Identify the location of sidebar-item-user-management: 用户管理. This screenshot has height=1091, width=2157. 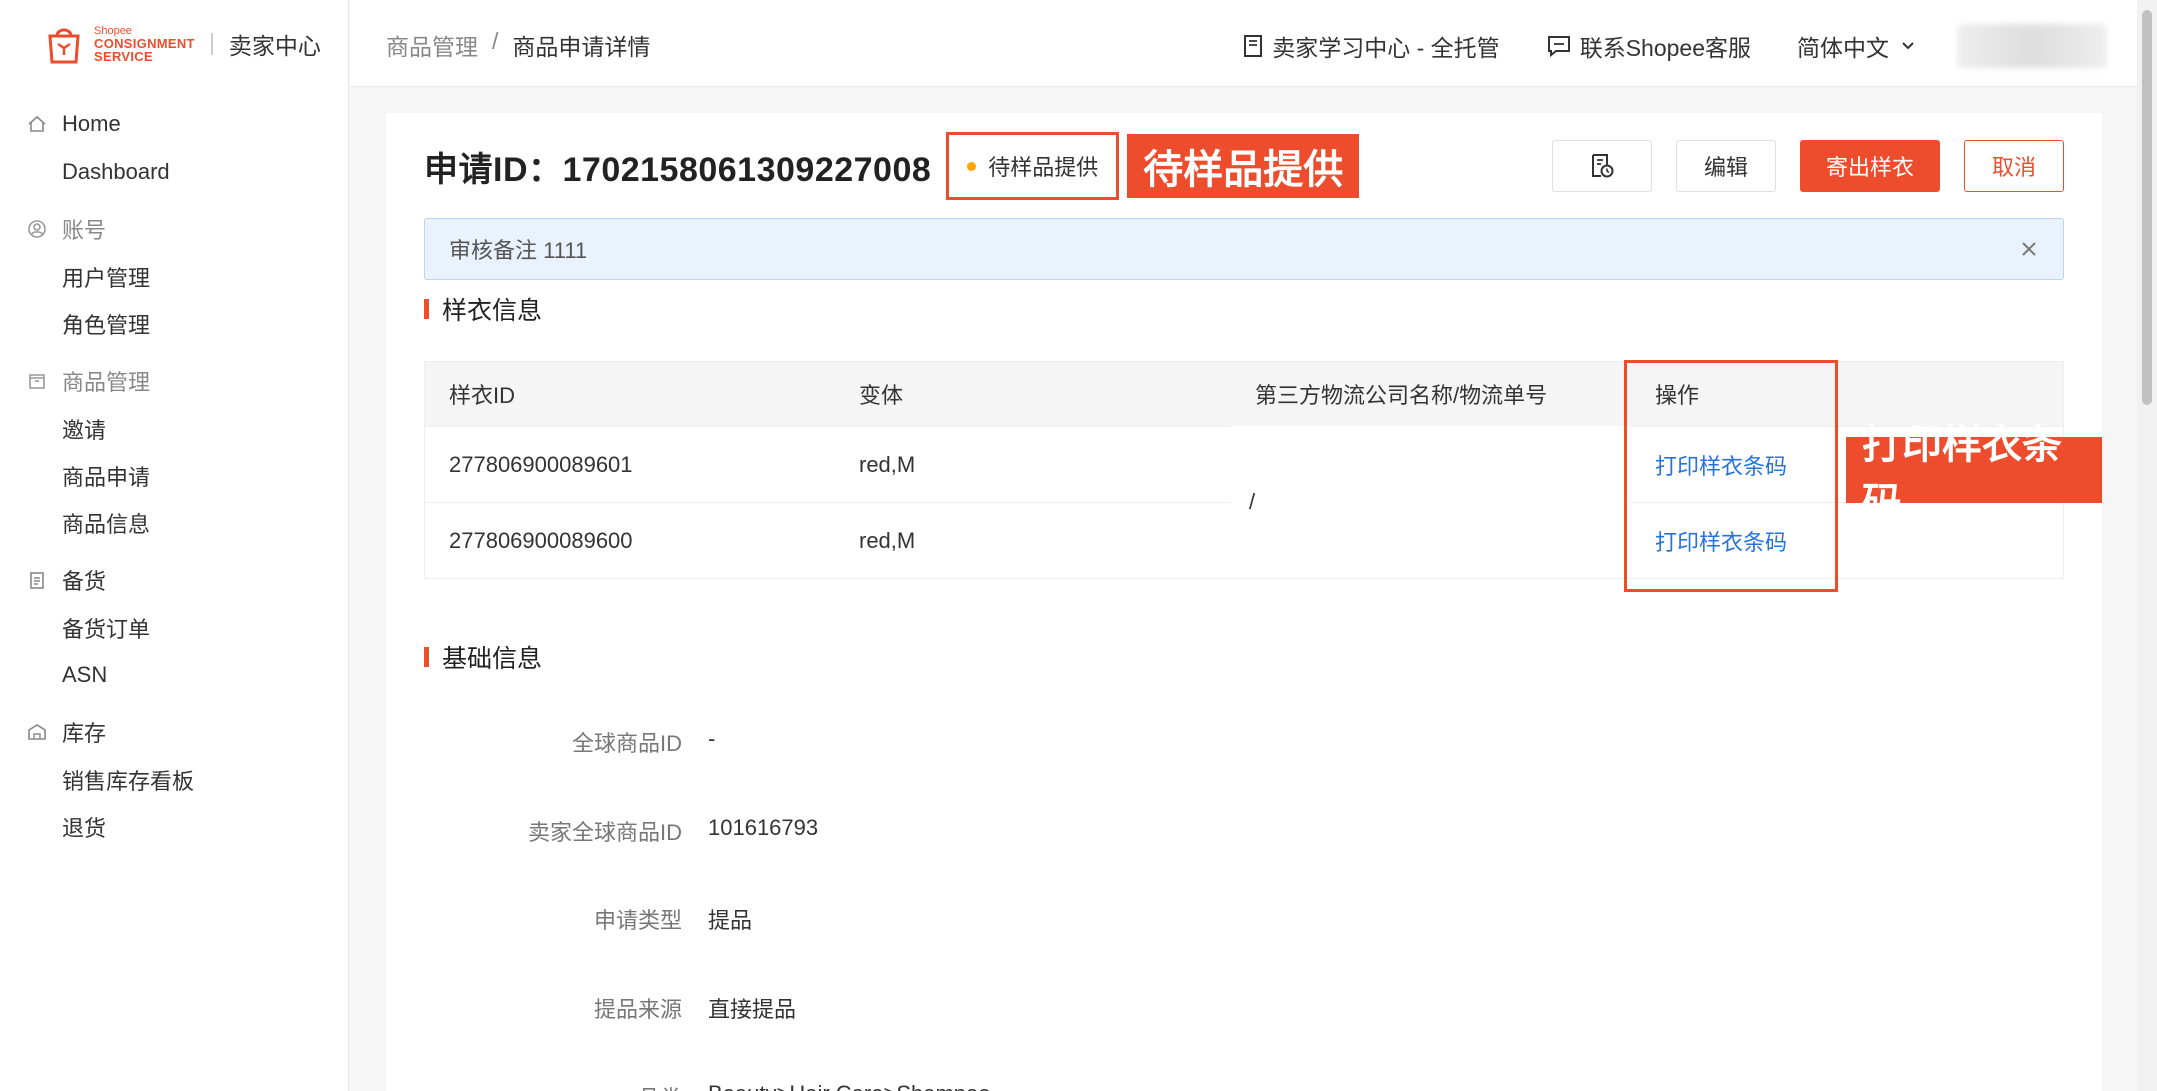
(174, 276).